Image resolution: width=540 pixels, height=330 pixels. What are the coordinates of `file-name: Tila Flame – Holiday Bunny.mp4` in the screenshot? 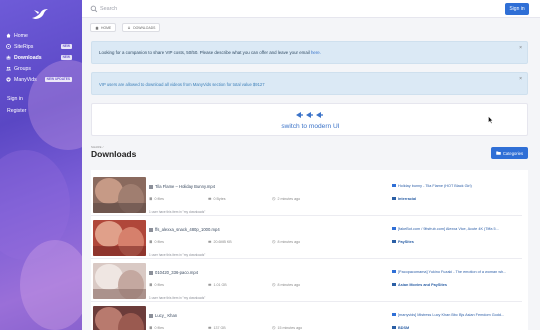 It's located at (182, 186).